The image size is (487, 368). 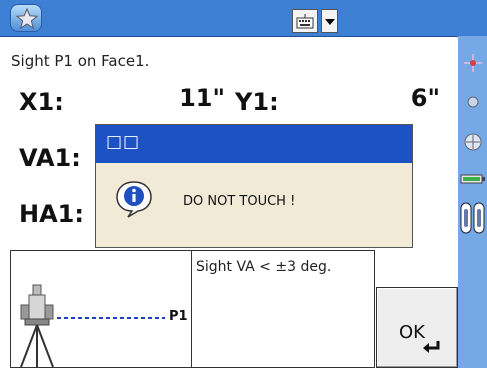 What do you see at coordinates (473, 142) in the screenshot?
I see `target-icon` at bounding box center [473, 142].